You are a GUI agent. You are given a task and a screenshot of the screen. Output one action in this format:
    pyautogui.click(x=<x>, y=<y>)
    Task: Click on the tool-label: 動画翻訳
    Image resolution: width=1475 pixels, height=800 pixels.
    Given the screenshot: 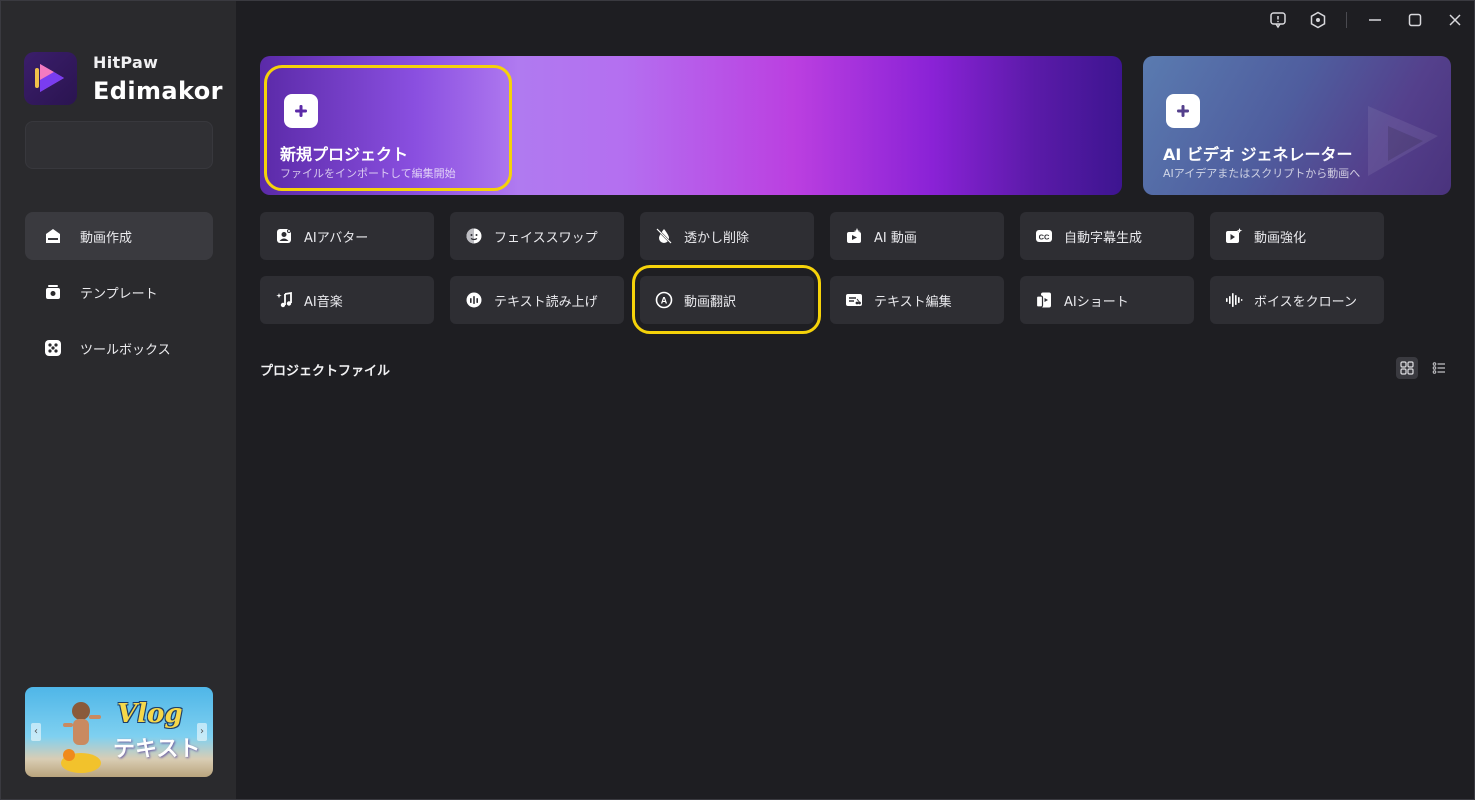 What is the action you would take?
    pyautogui.click(x=710, y=302)
    